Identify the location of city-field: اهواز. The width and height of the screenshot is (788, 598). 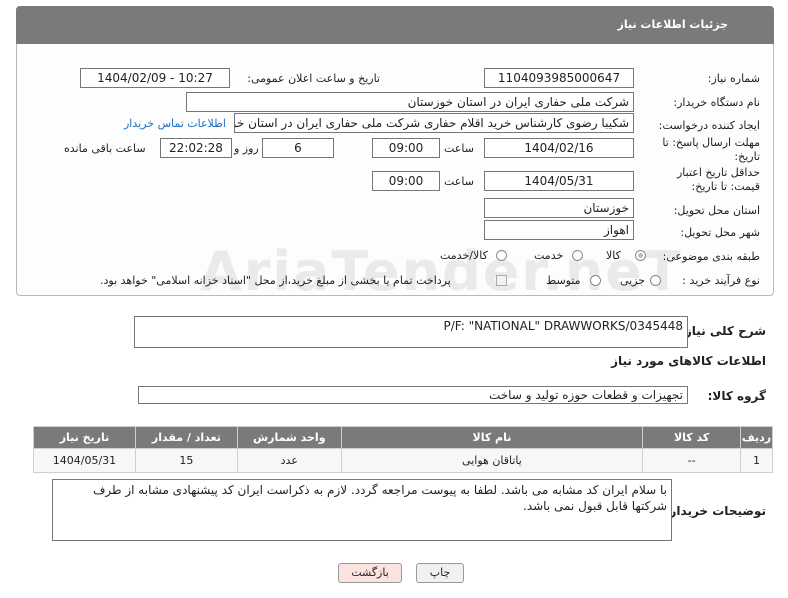
(559, 230).